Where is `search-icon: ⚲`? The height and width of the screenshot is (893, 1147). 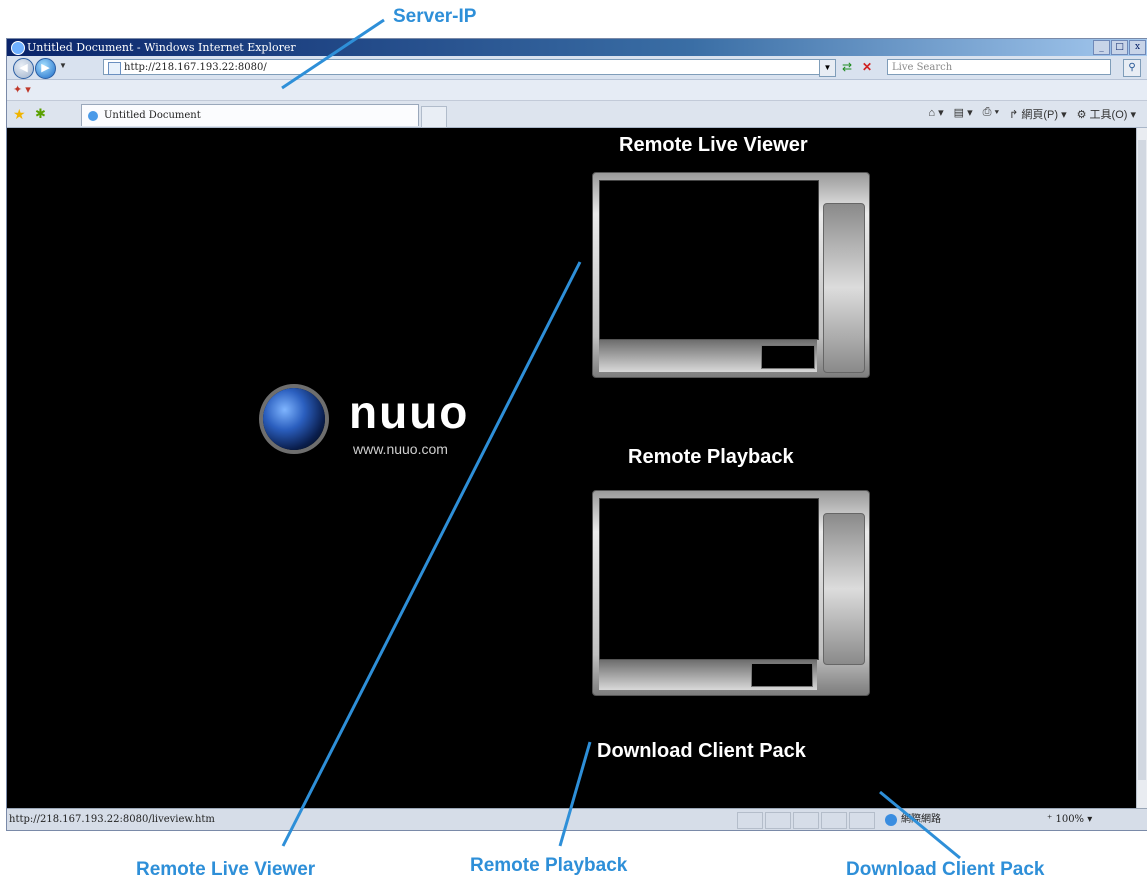
search-icon: ⚲ is located at coordinates (1132, 68).